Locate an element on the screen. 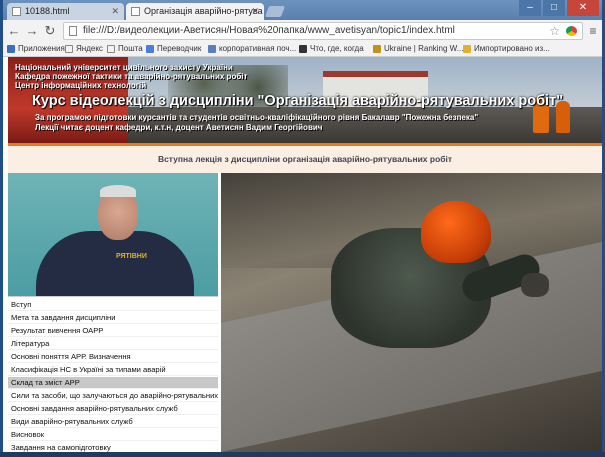 This screenshot has width=605, height=457. lecturer-video: РЯТІВНИ is located at coordinates (113, 234).